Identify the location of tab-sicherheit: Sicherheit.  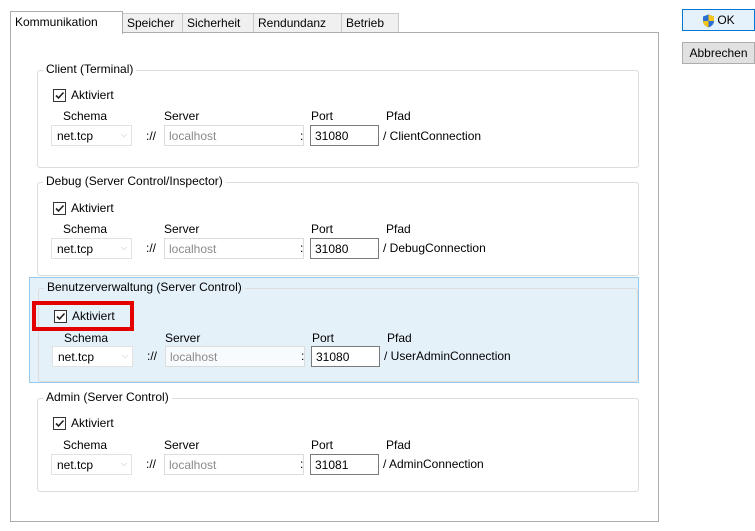
(218, 22).